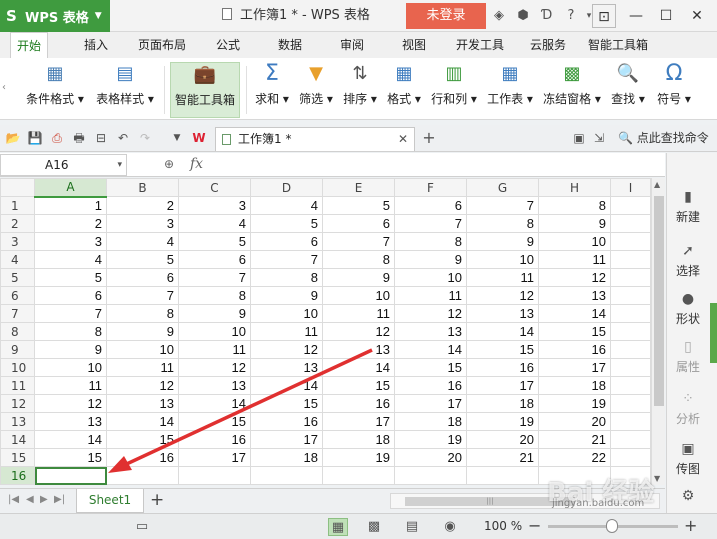 The height and width of the screenshot is (539, 717). Describe the element at coordinates (403, 139) in the screenshot. I see `close-tab-icon: ✕` at that location.